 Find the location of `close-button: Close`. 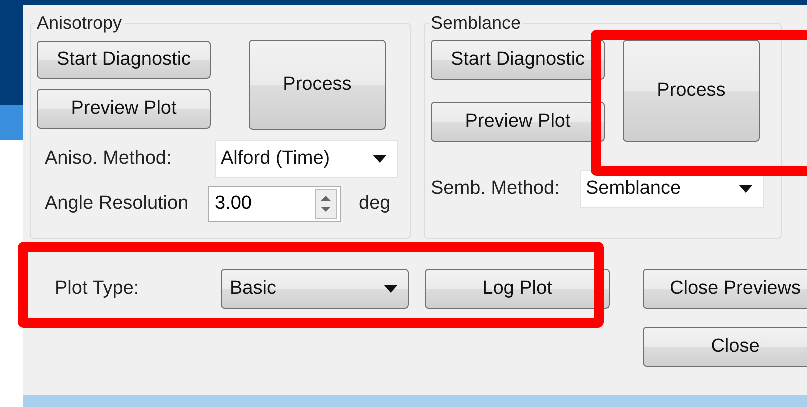

close-button: Close is located at coordinates (725, 347).